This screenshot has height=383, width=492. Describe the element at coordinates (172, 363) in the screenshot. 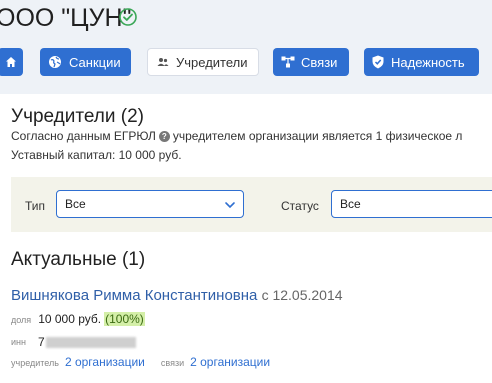

I see `links-label: связи` at that location.